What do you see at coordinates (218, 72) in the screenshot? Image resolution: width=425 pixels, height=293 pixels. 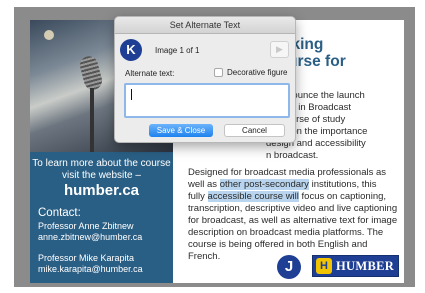 I see `decorative-figure-checkbox` at bounding box center [218, 72].